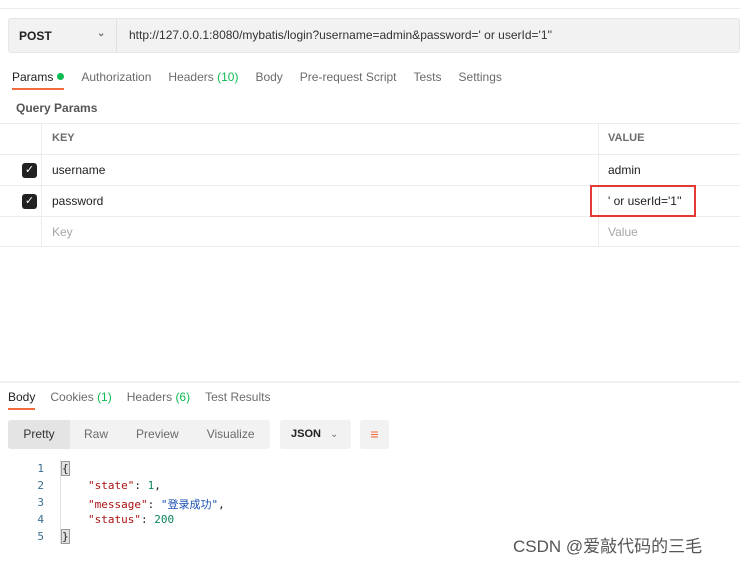  What do you see at coordinates (96, 434) in the screenshot?
I see `view-raw: Raw` at bounding box center [96, 434].